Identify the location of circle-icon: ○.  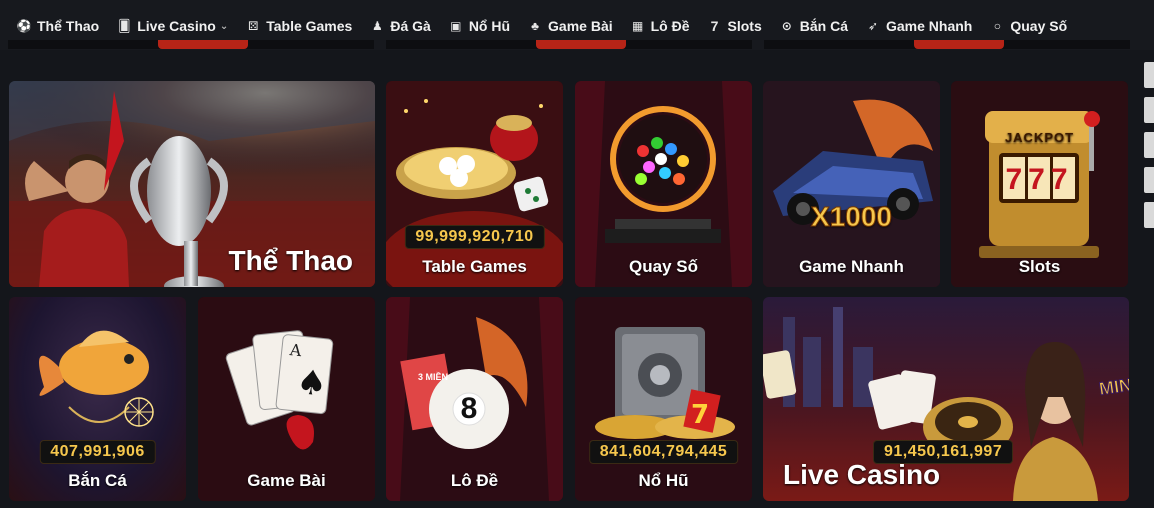
(997, 26).